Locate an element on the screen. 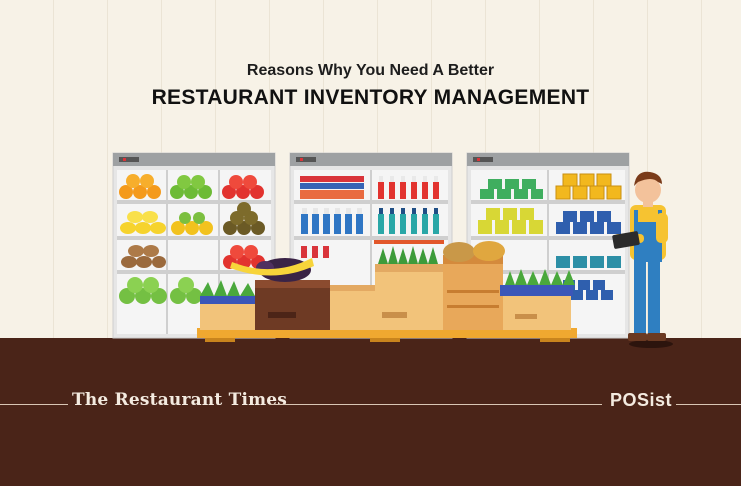 Image resolution: width=741 pixels, height=486 pixels. posist-logo: POSist is located at coordinates (641, 400).